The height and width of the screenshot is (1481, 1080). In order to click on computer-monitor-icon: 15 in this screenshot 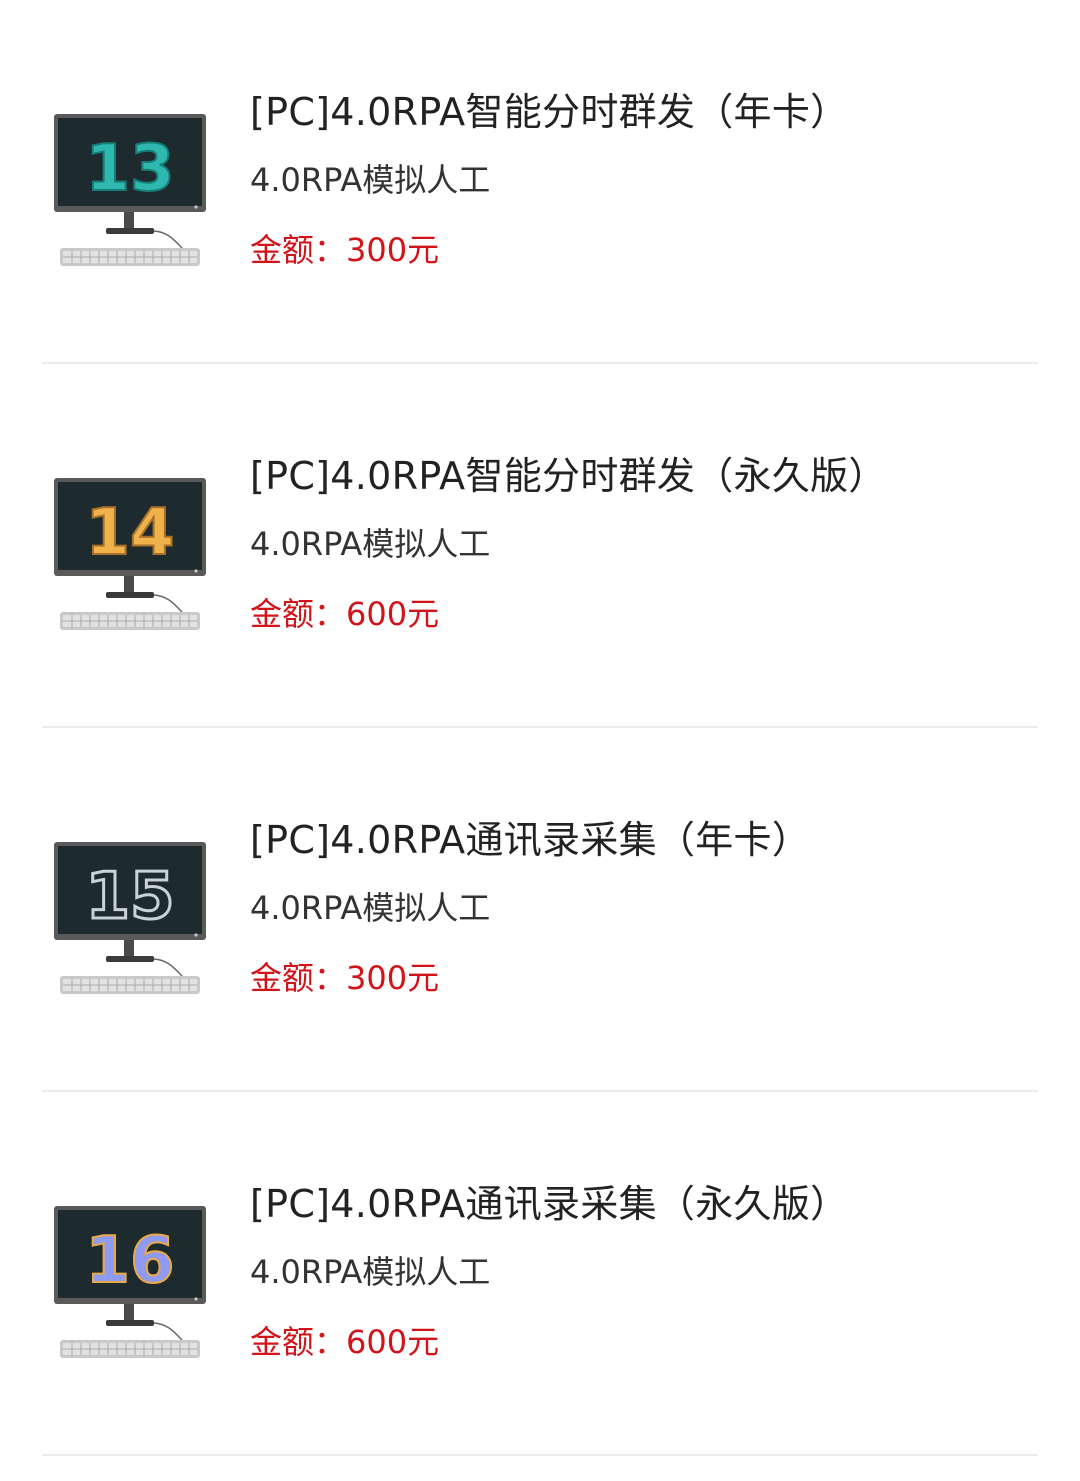, I will do `click(130, 918)`.